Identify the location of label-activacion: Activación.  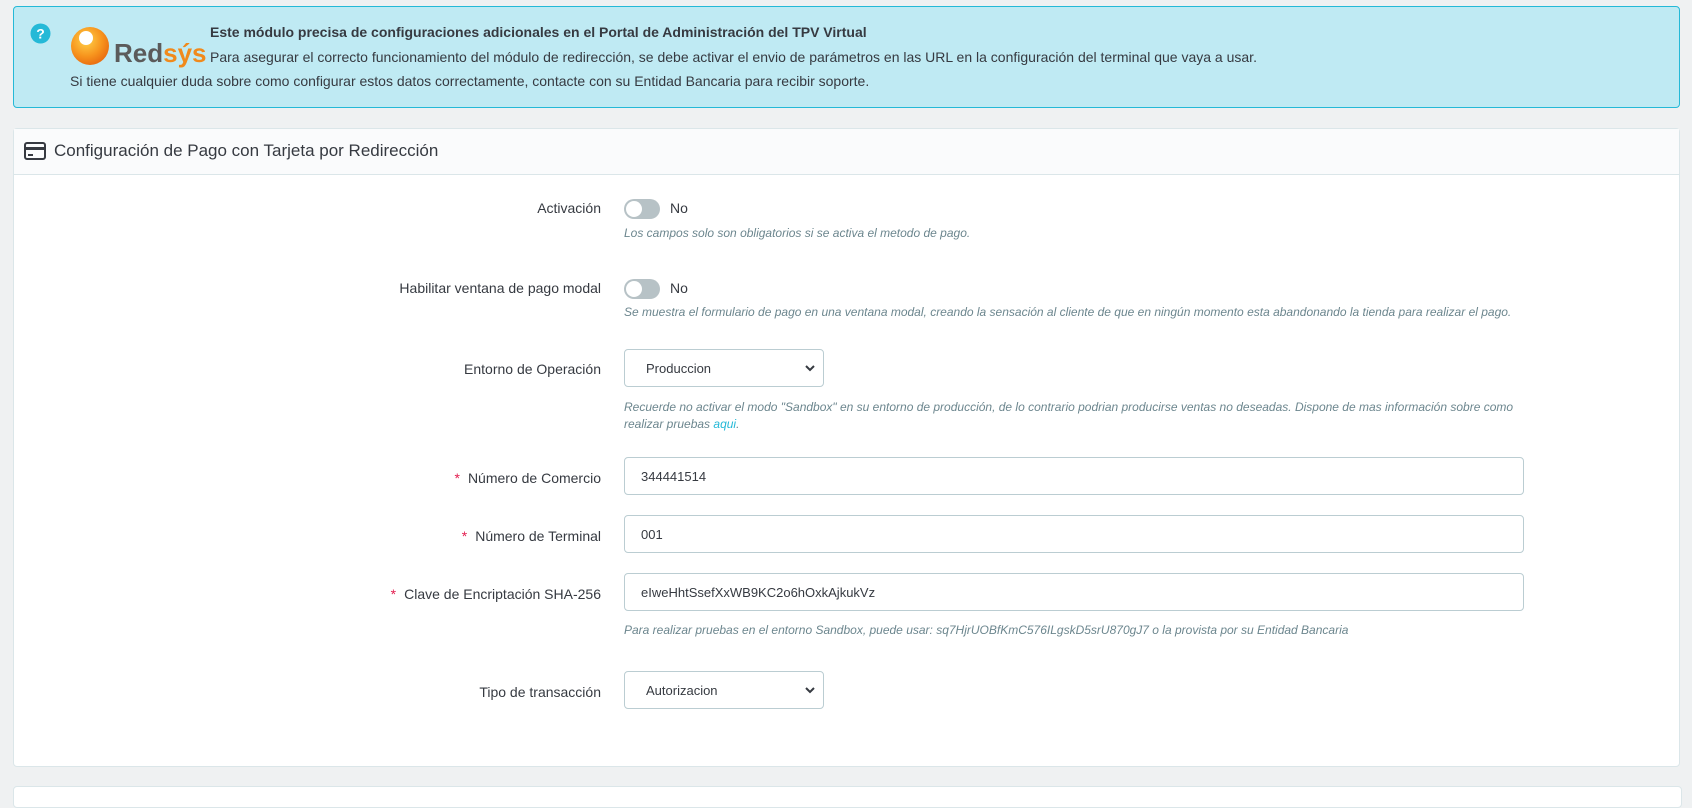
(569, 208).